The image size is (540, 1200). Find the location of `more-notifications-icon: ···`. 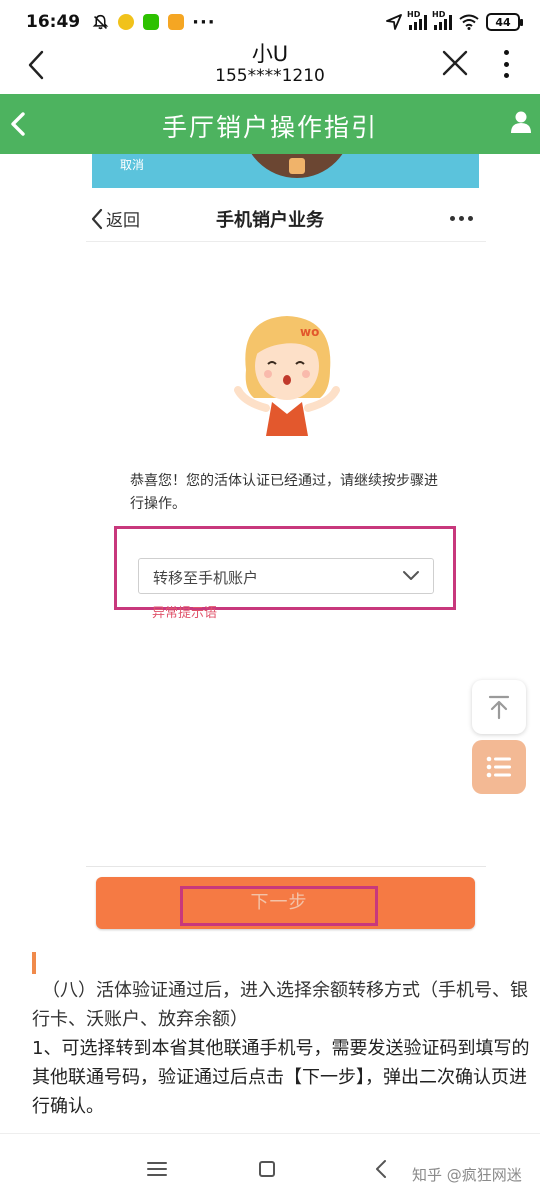

more-notifications-icon: ··· is located at coordinates (204, 22).